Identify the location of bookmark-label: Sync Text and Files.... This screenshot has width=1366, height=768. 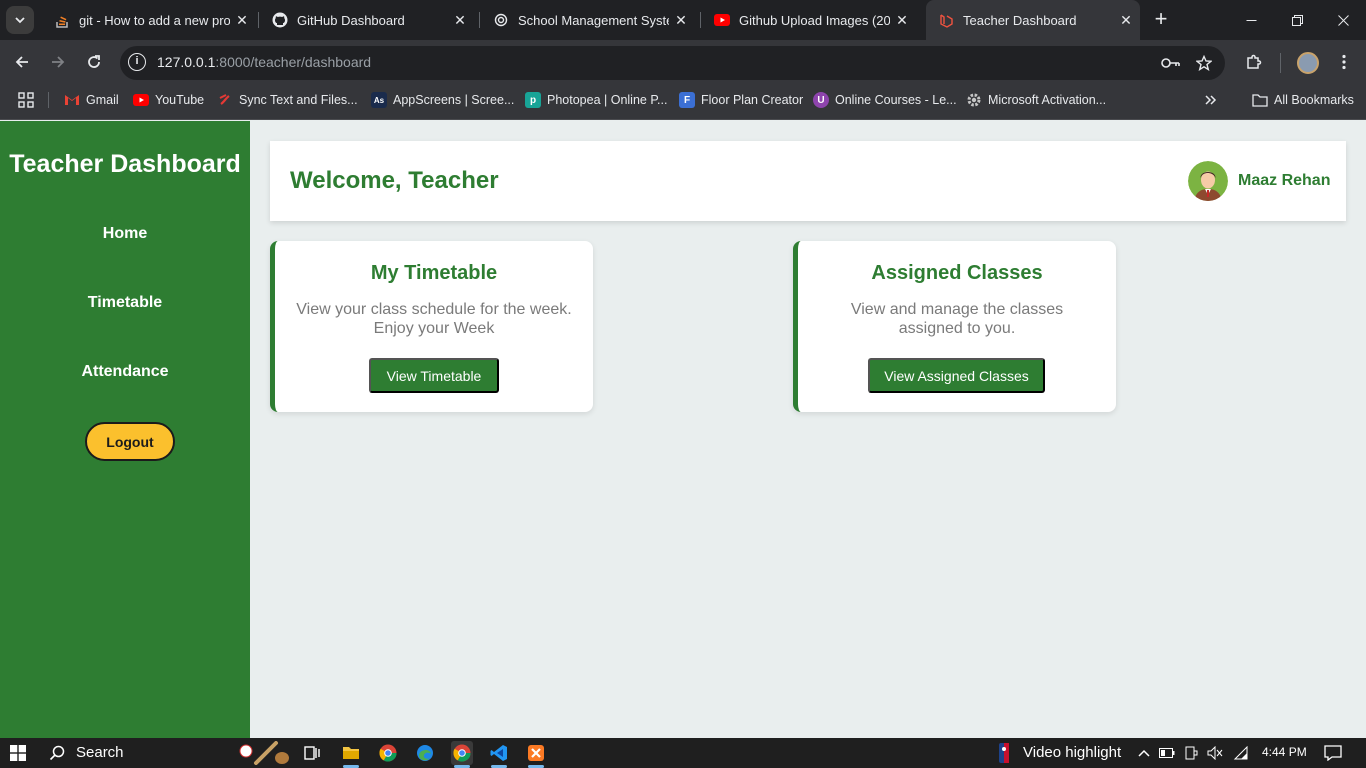
(298, 100).